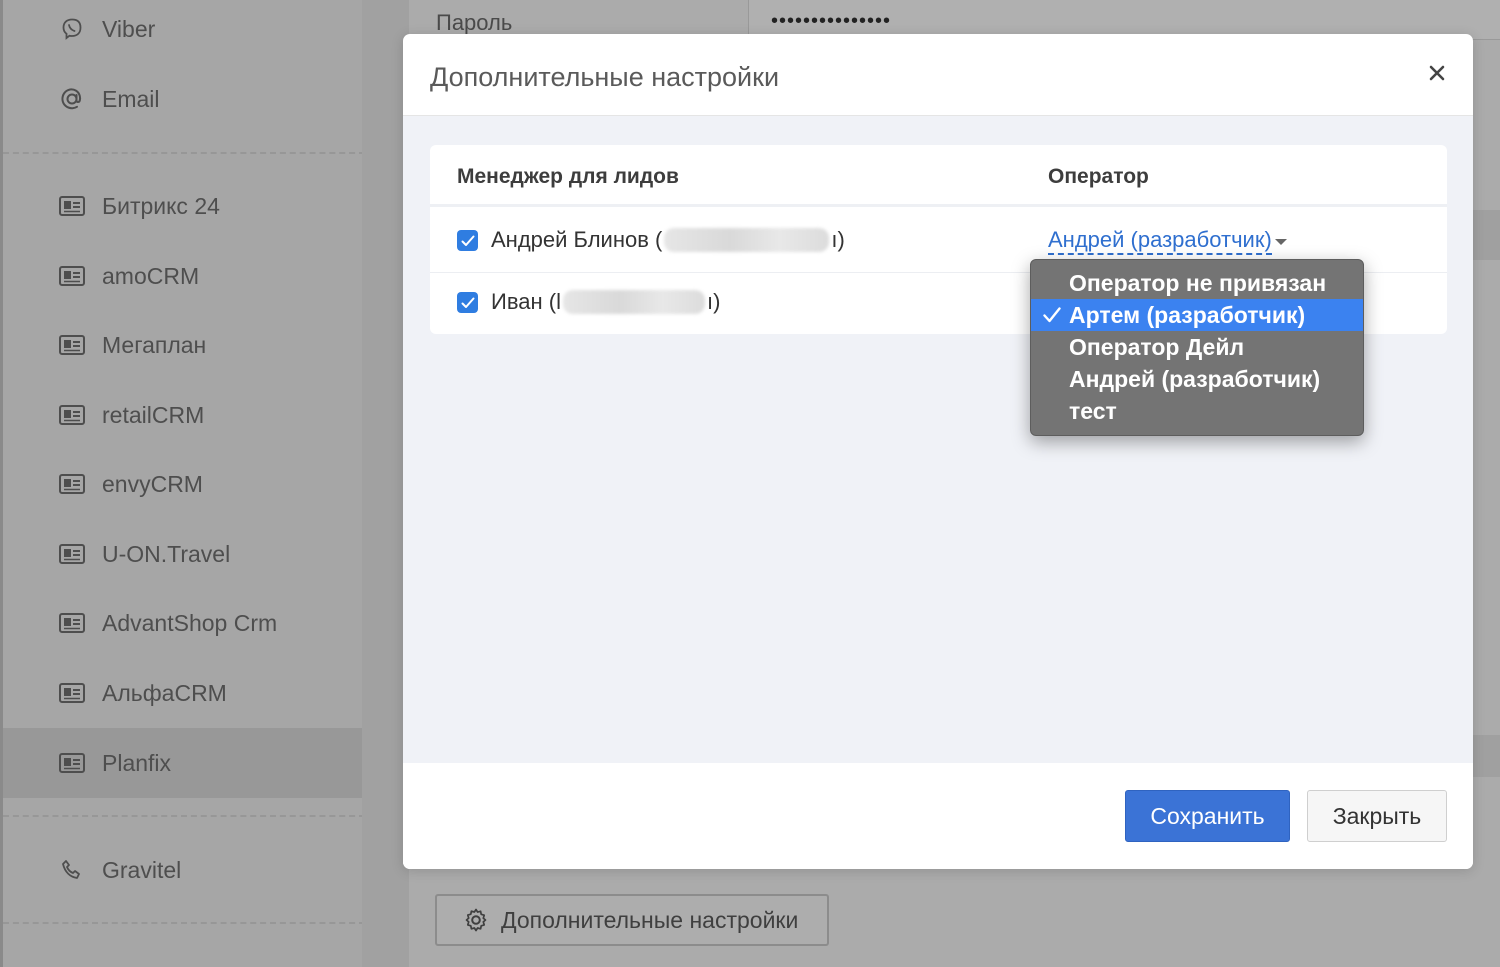 This screenshot has width=1500, height=967. I want to click on sidebar-item-bitrix24: Битрикс 24, so click(184, 206).